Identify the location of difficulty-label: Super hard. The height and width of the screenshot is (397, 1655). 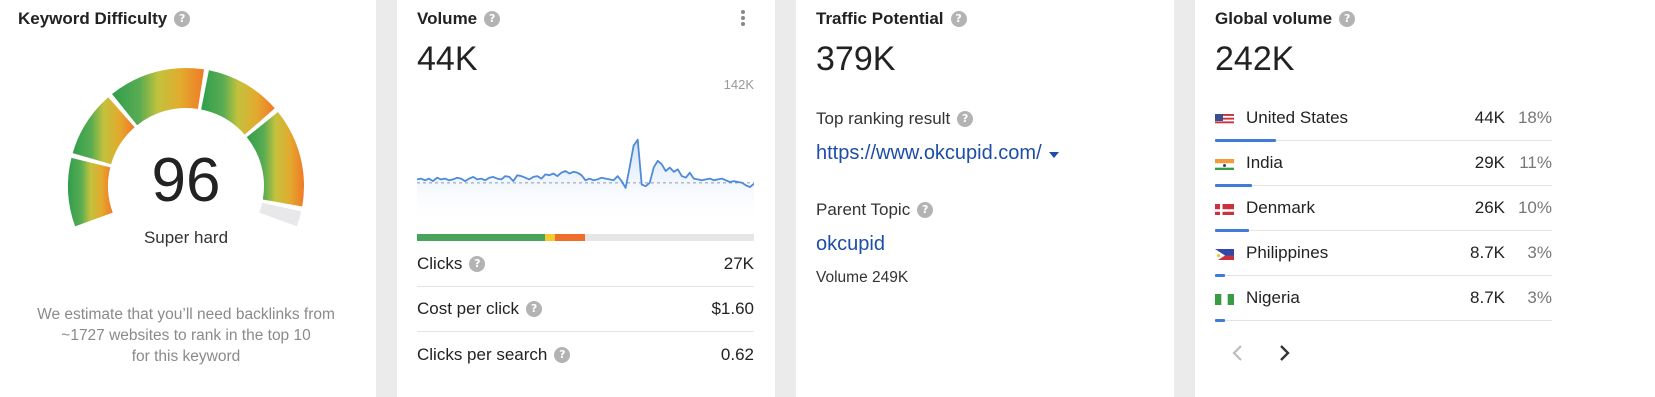
(186, 237).